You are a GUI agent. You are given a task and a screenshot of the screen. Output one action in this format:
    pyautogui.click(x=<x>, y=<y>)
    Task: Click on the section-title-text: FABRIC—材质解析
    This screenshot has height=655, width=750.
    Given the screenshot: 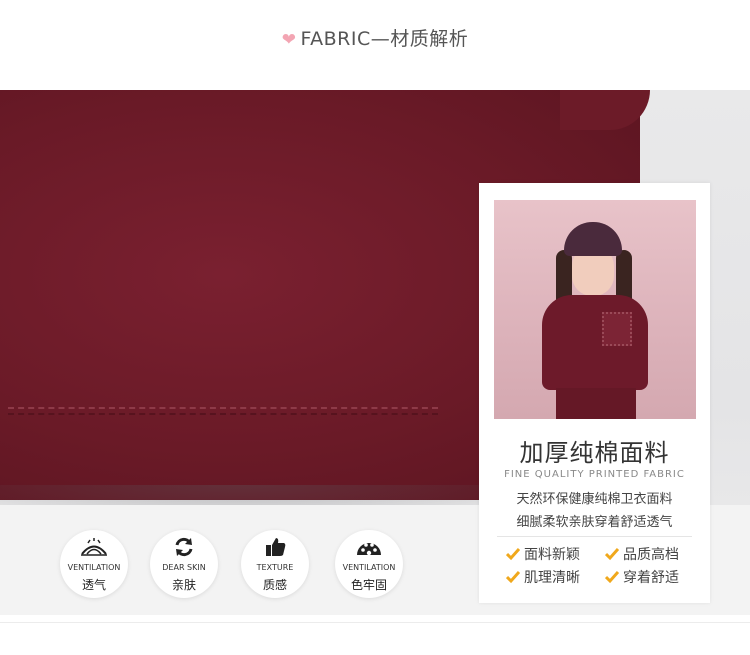 What is the action you would take?
    pyautogui.click(x=384, y=39)
    